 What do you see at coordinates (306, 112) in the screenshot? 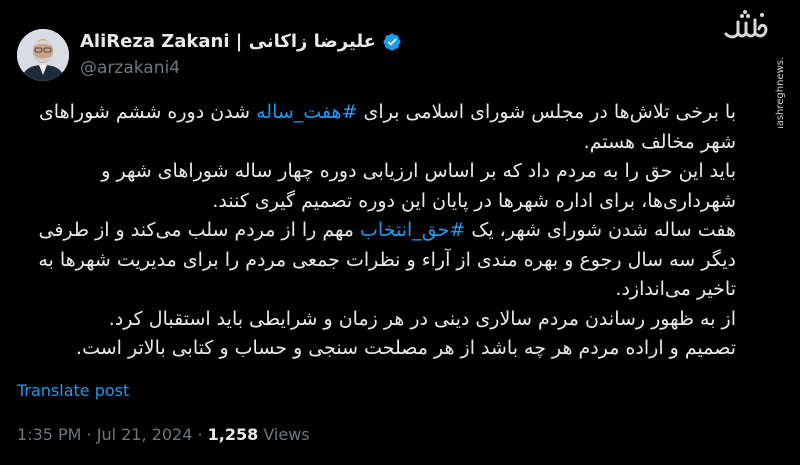
I see `hashtag-link: #هفت_ساله` at bounding box center [306, 112].